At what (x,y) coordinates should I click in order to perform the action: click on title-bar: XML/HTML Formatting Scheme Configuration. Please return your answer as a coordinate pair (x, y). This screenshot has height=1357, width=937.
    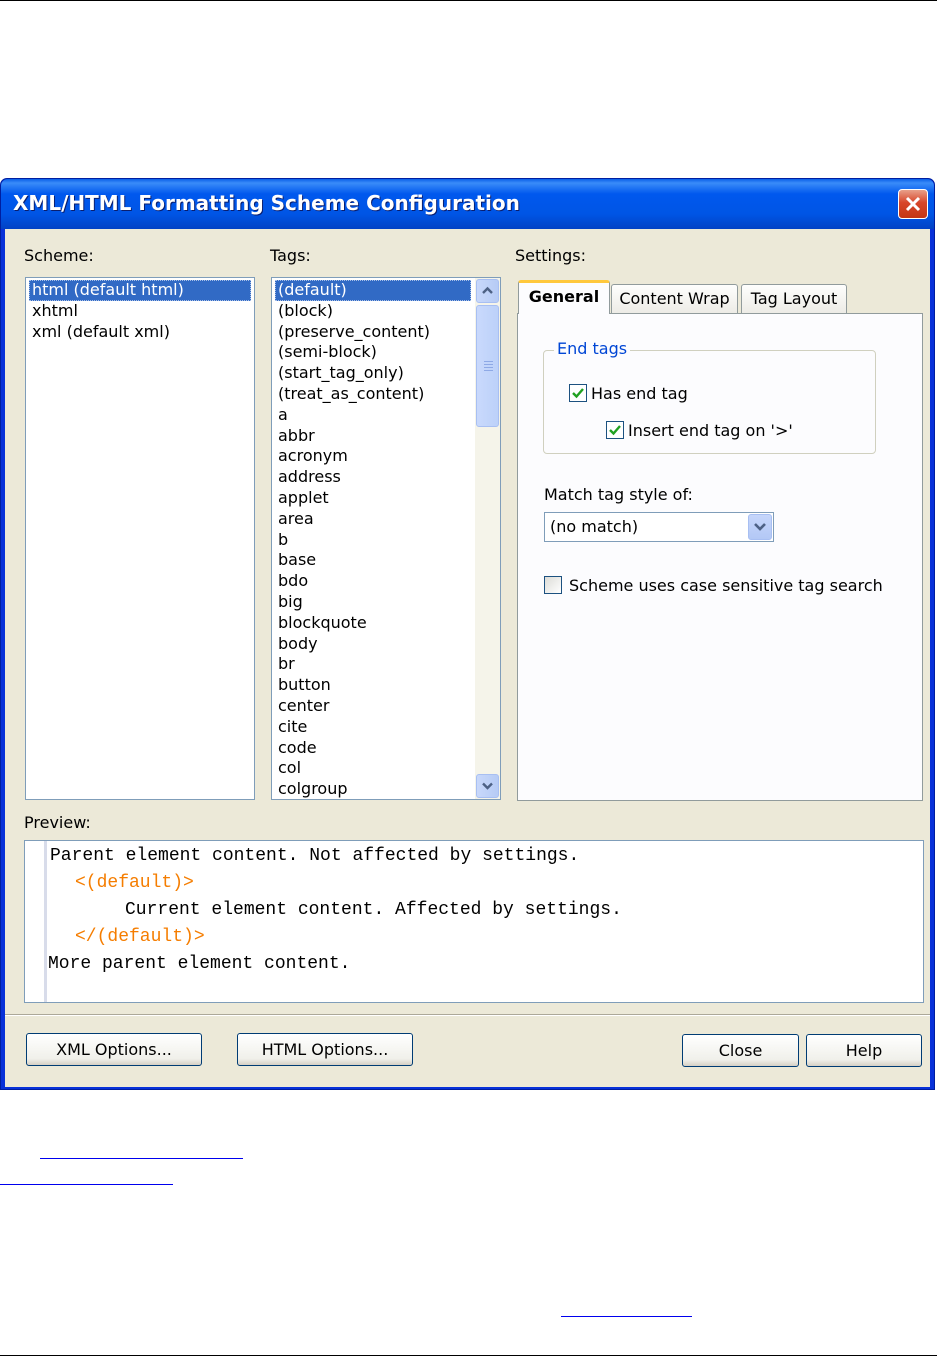
    Looking at the image, I should click on (467, 204).